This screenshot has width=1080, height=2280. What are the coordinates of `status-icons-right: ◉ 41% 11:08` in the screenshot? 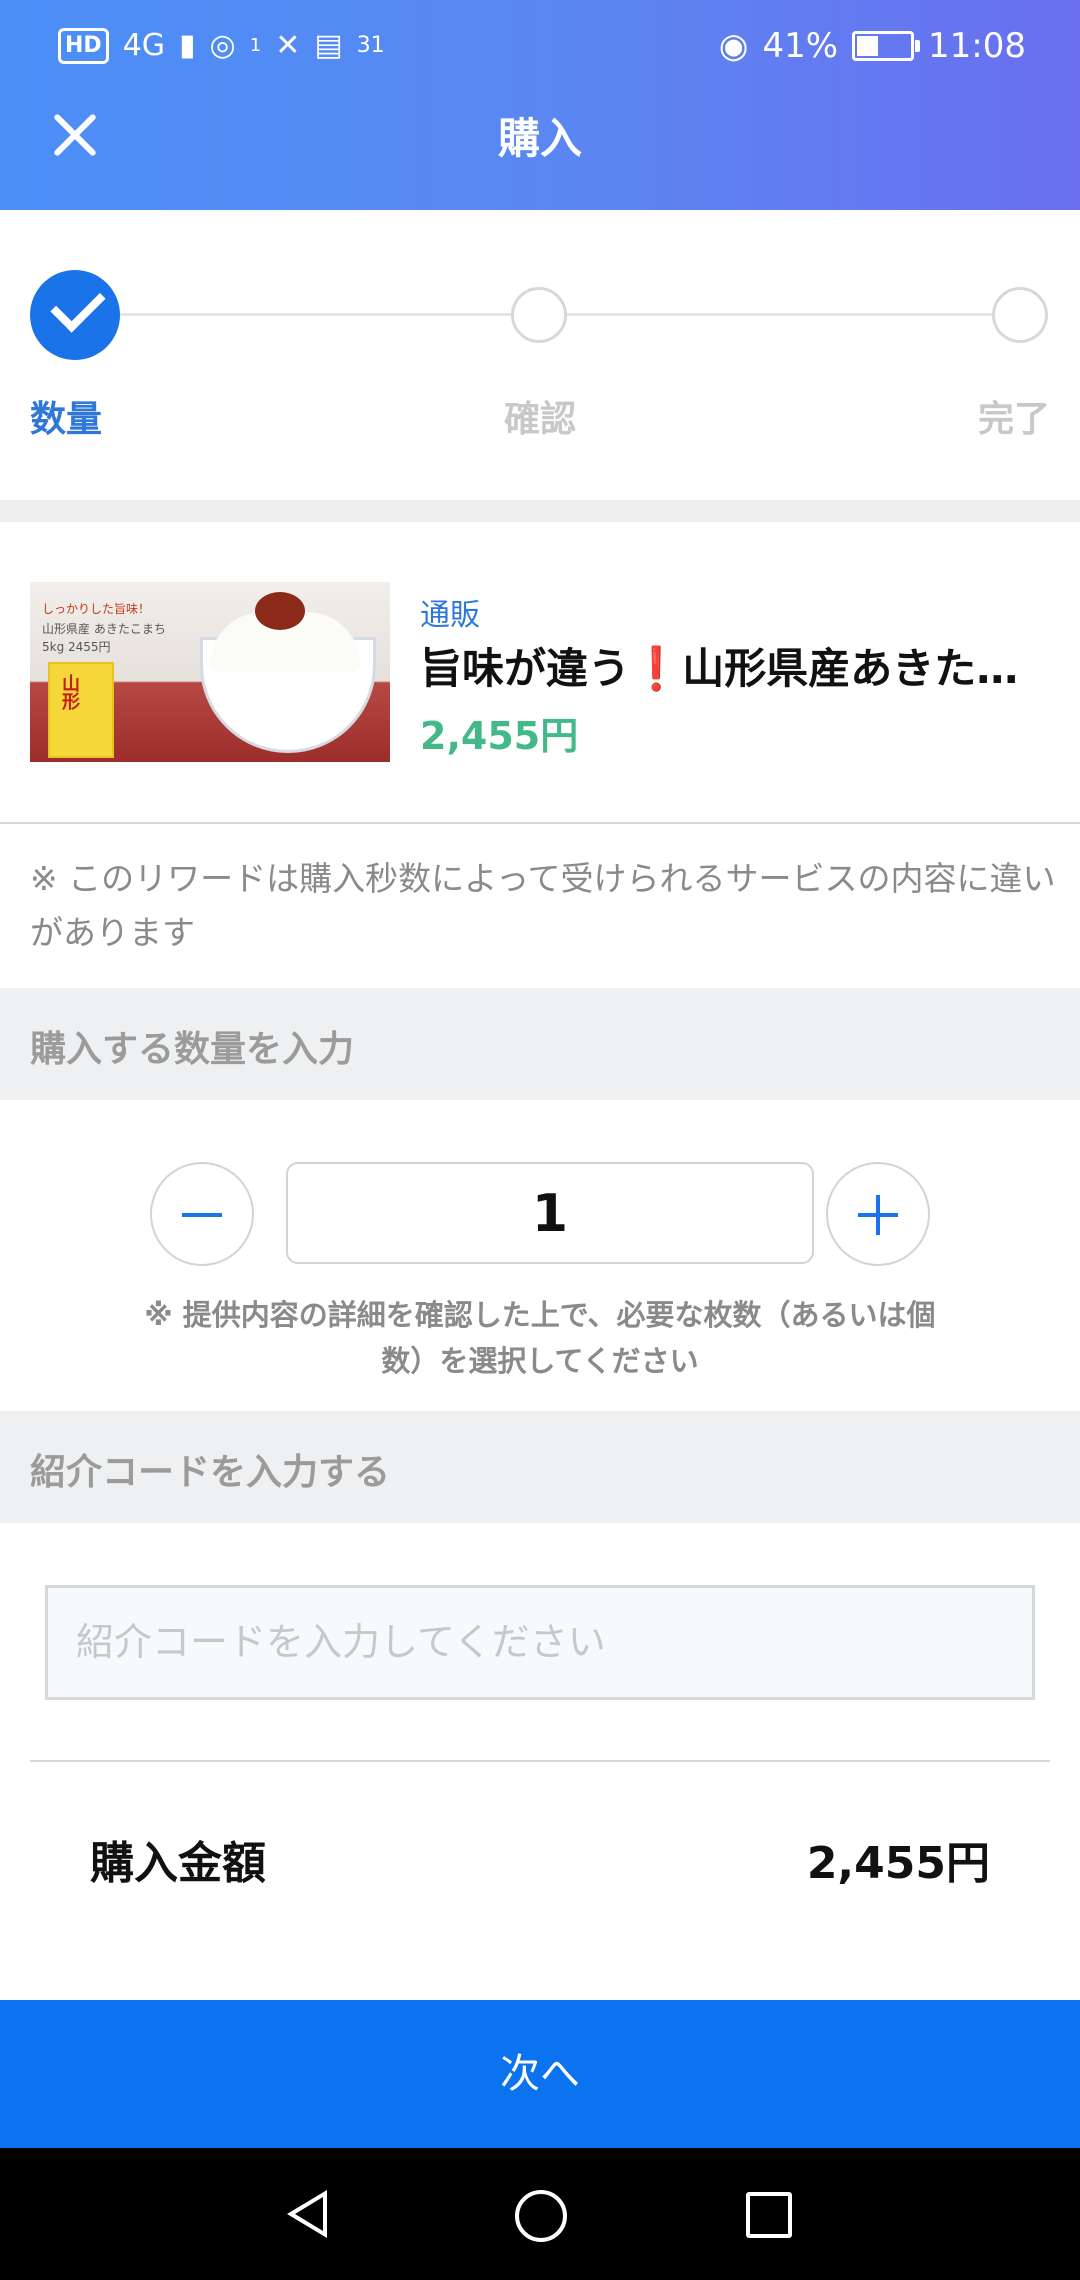 It's located at (872, 46).